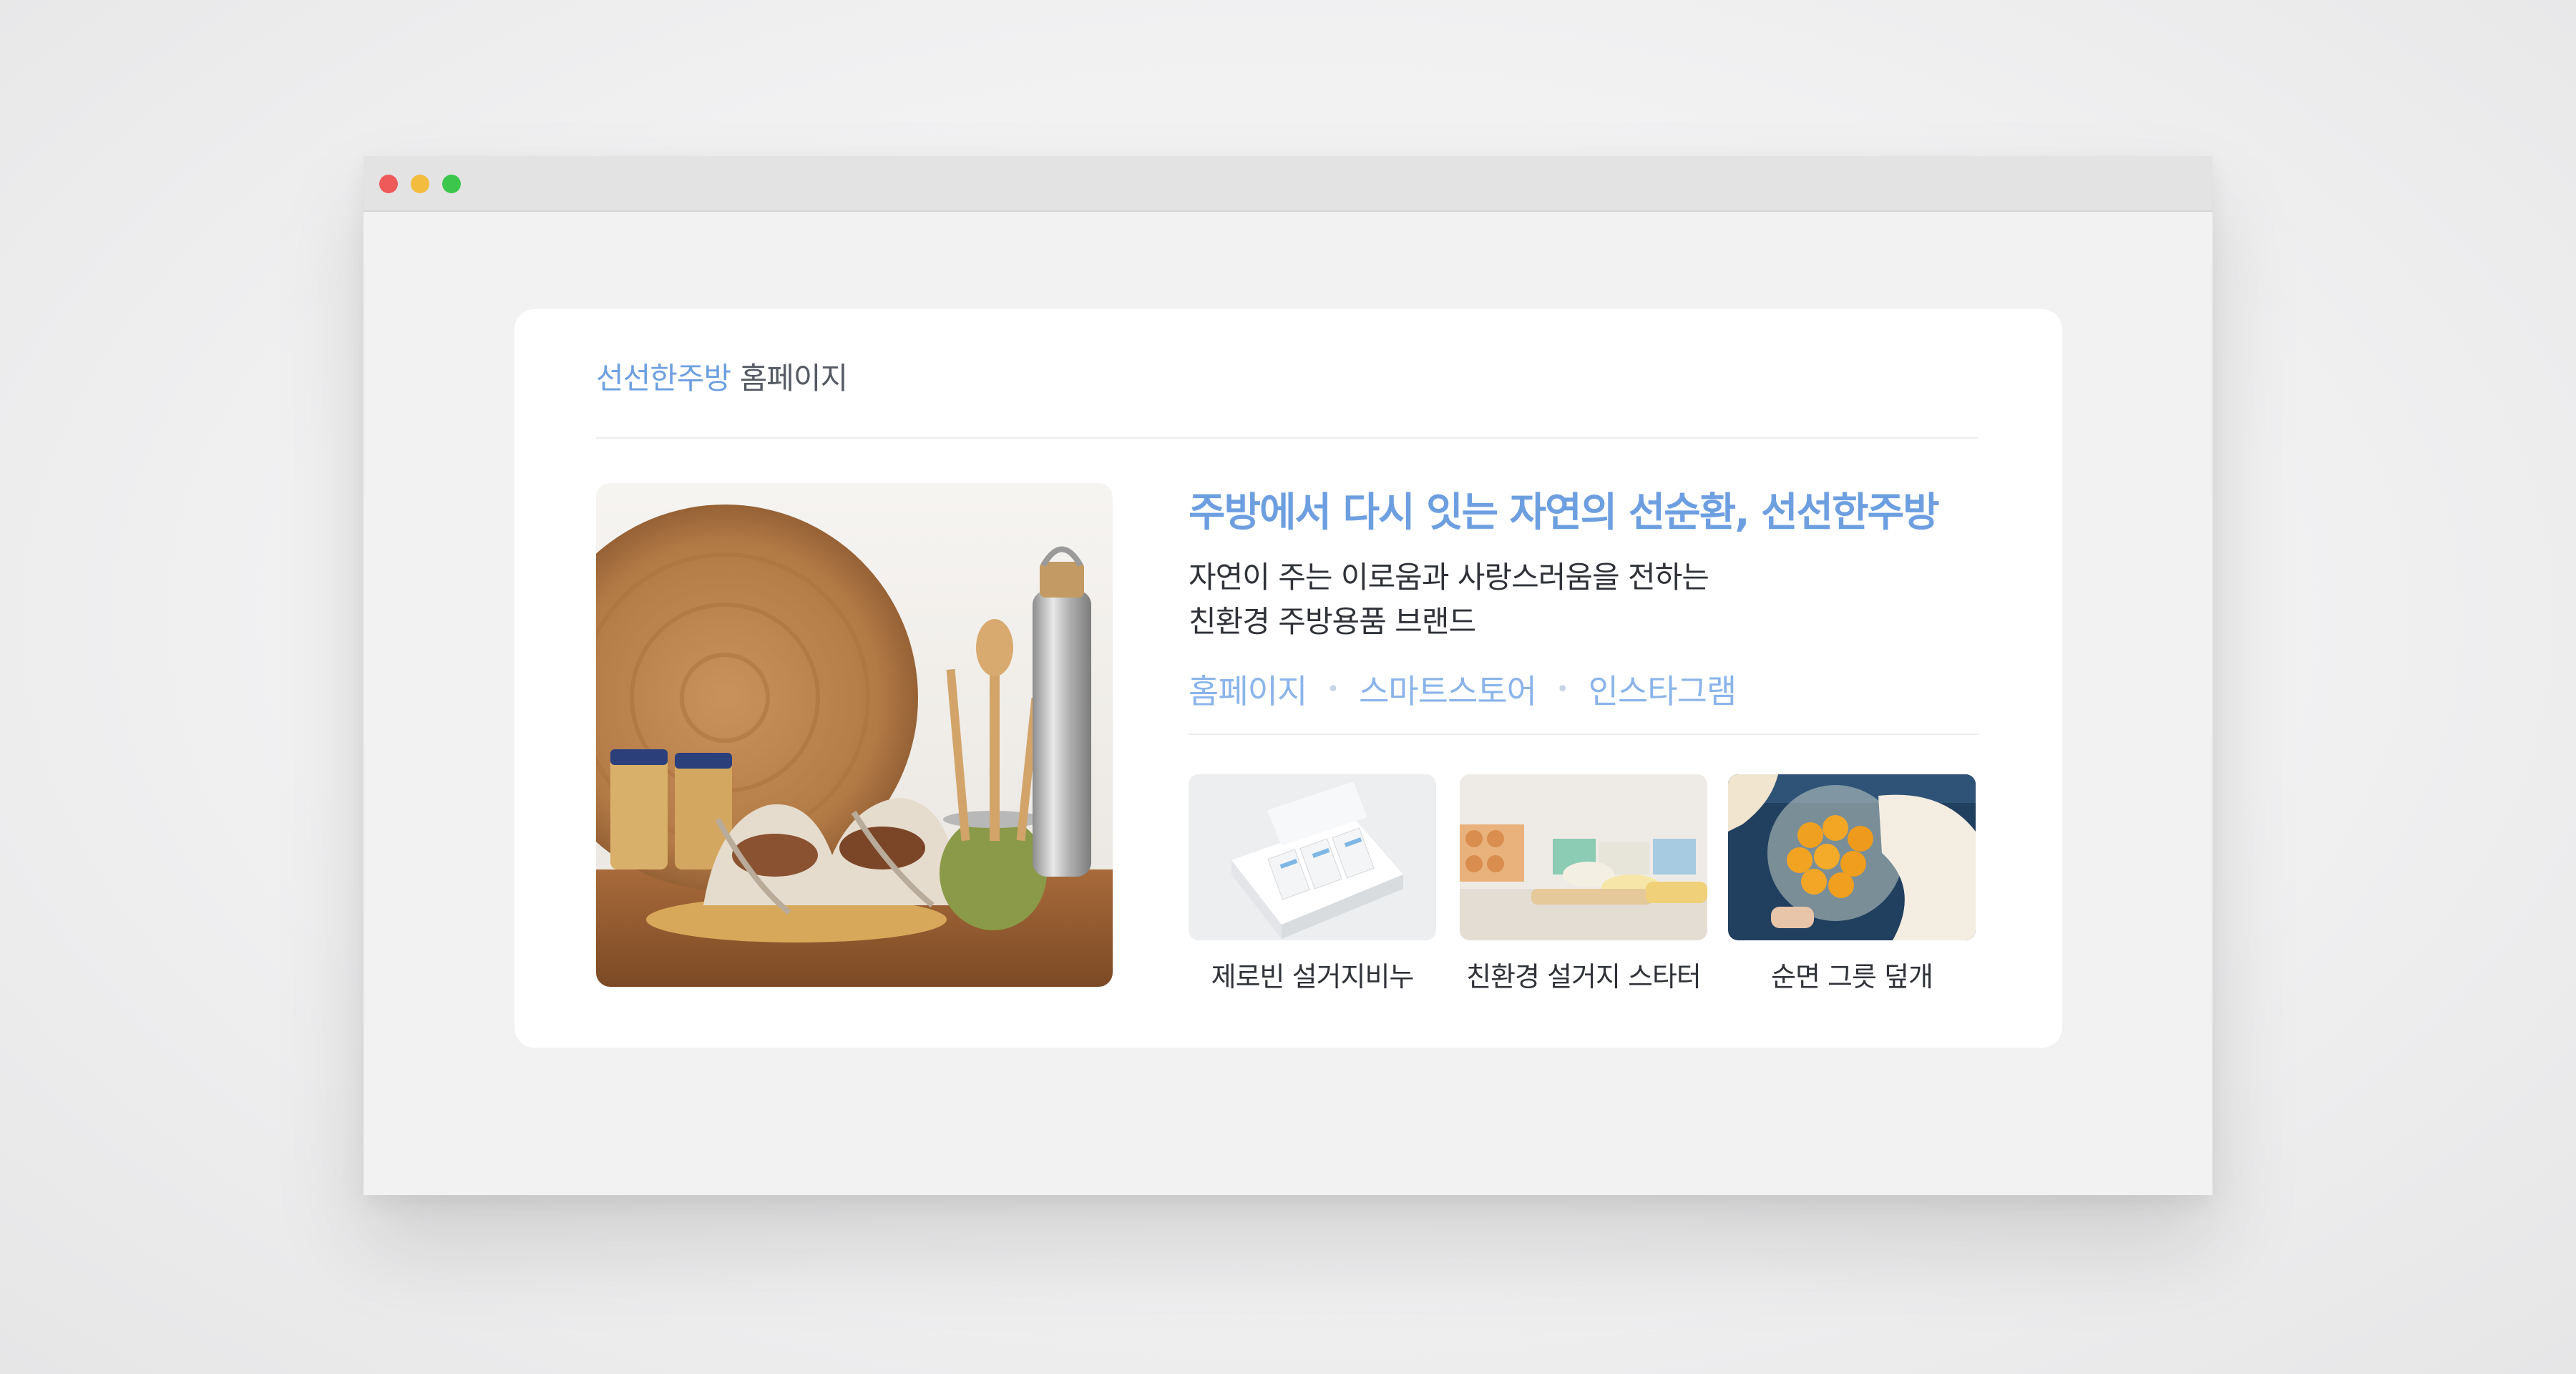 Image resolution: width=2576 pixels, height=1374 pixels. What do you see at coordinates (1852, 974) in the screenshot?
I see `product-caption: 순면 그릇 덮개` at bounding box center [1852, 974].